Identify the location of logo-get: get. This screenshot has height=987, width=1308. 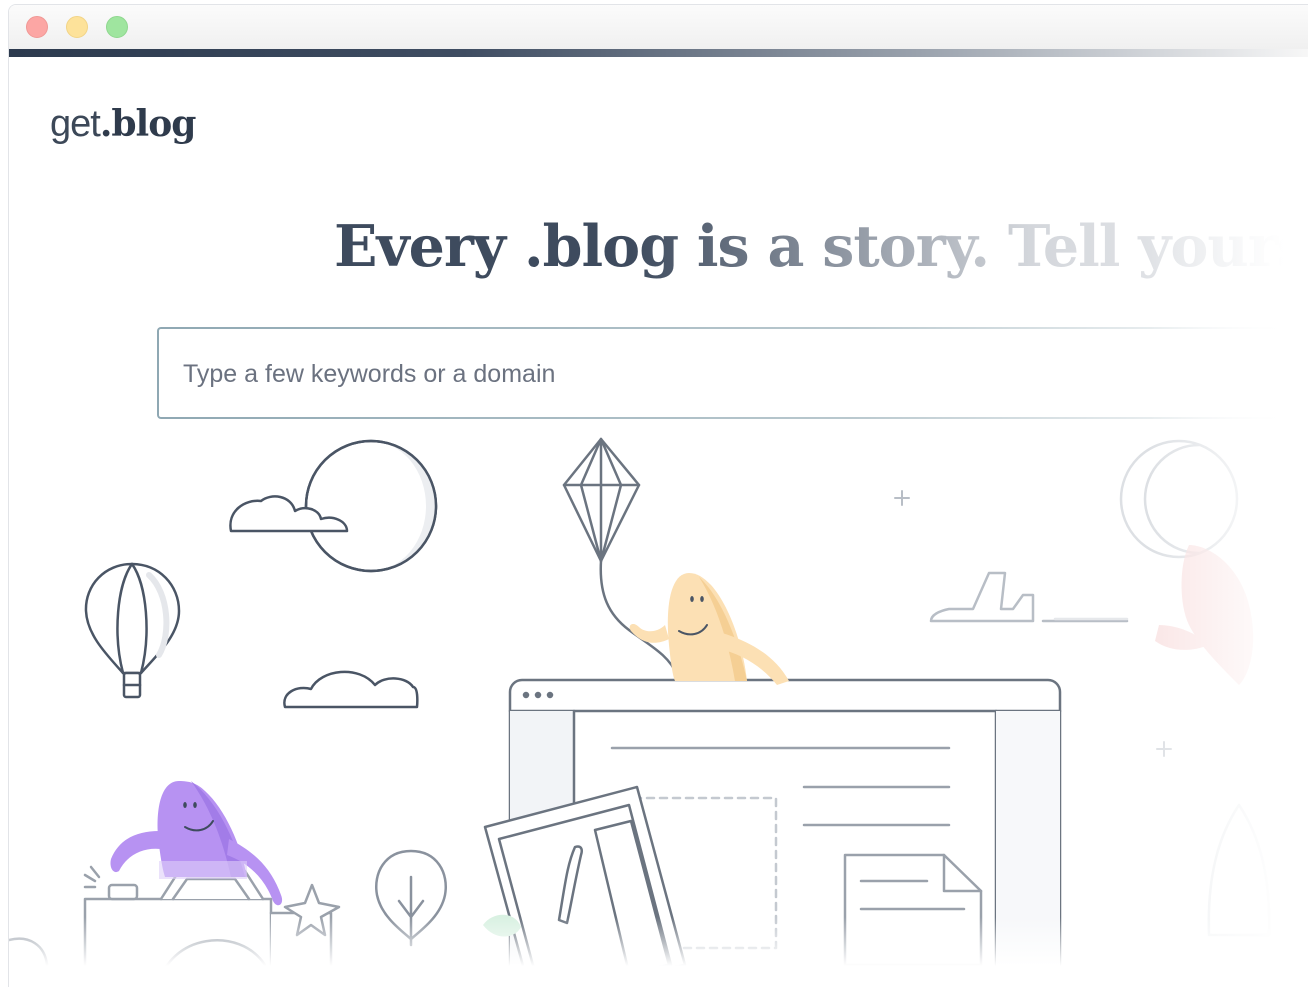
(75, 124).